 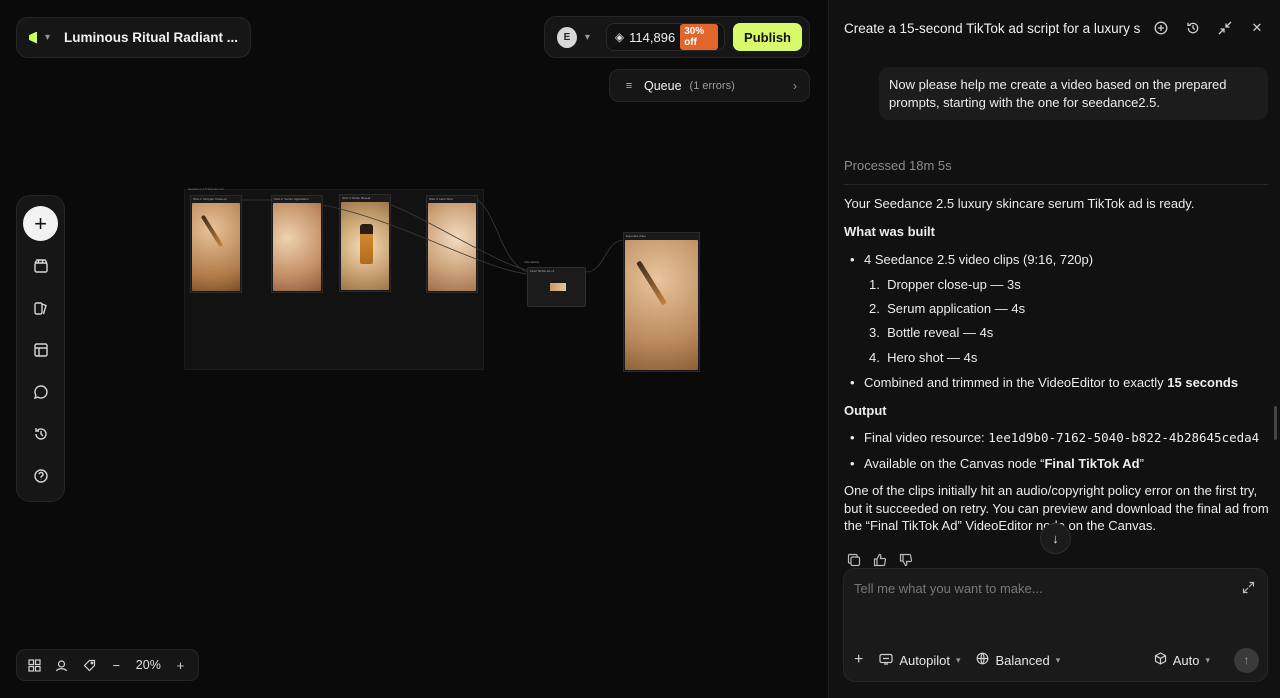 I want to click on autopilot-icon, so click(x=886, y=660).